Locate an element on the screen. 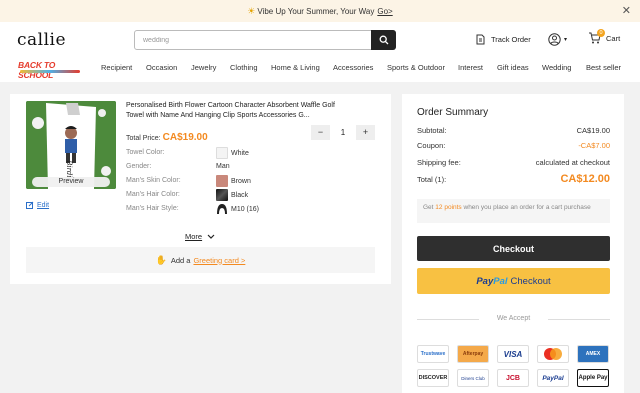 The height and width of the screenshot is (393, 640). nav-item-occasion: Occasion is located at coordinates (161, 67).